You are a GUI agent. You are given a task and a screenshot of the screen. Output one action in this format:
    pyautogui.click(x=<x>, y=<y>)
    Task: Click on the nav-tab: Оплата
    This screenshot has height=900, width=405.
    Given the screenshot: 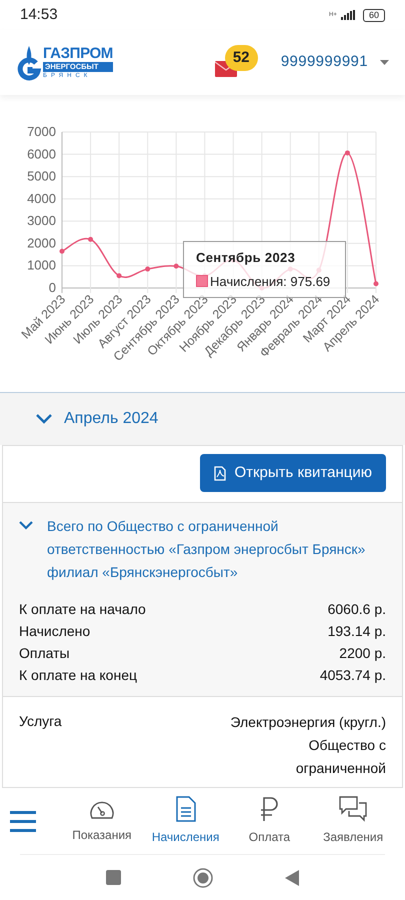 What is the action you would take?
    pyautogui.click(x=270, y=821)
    